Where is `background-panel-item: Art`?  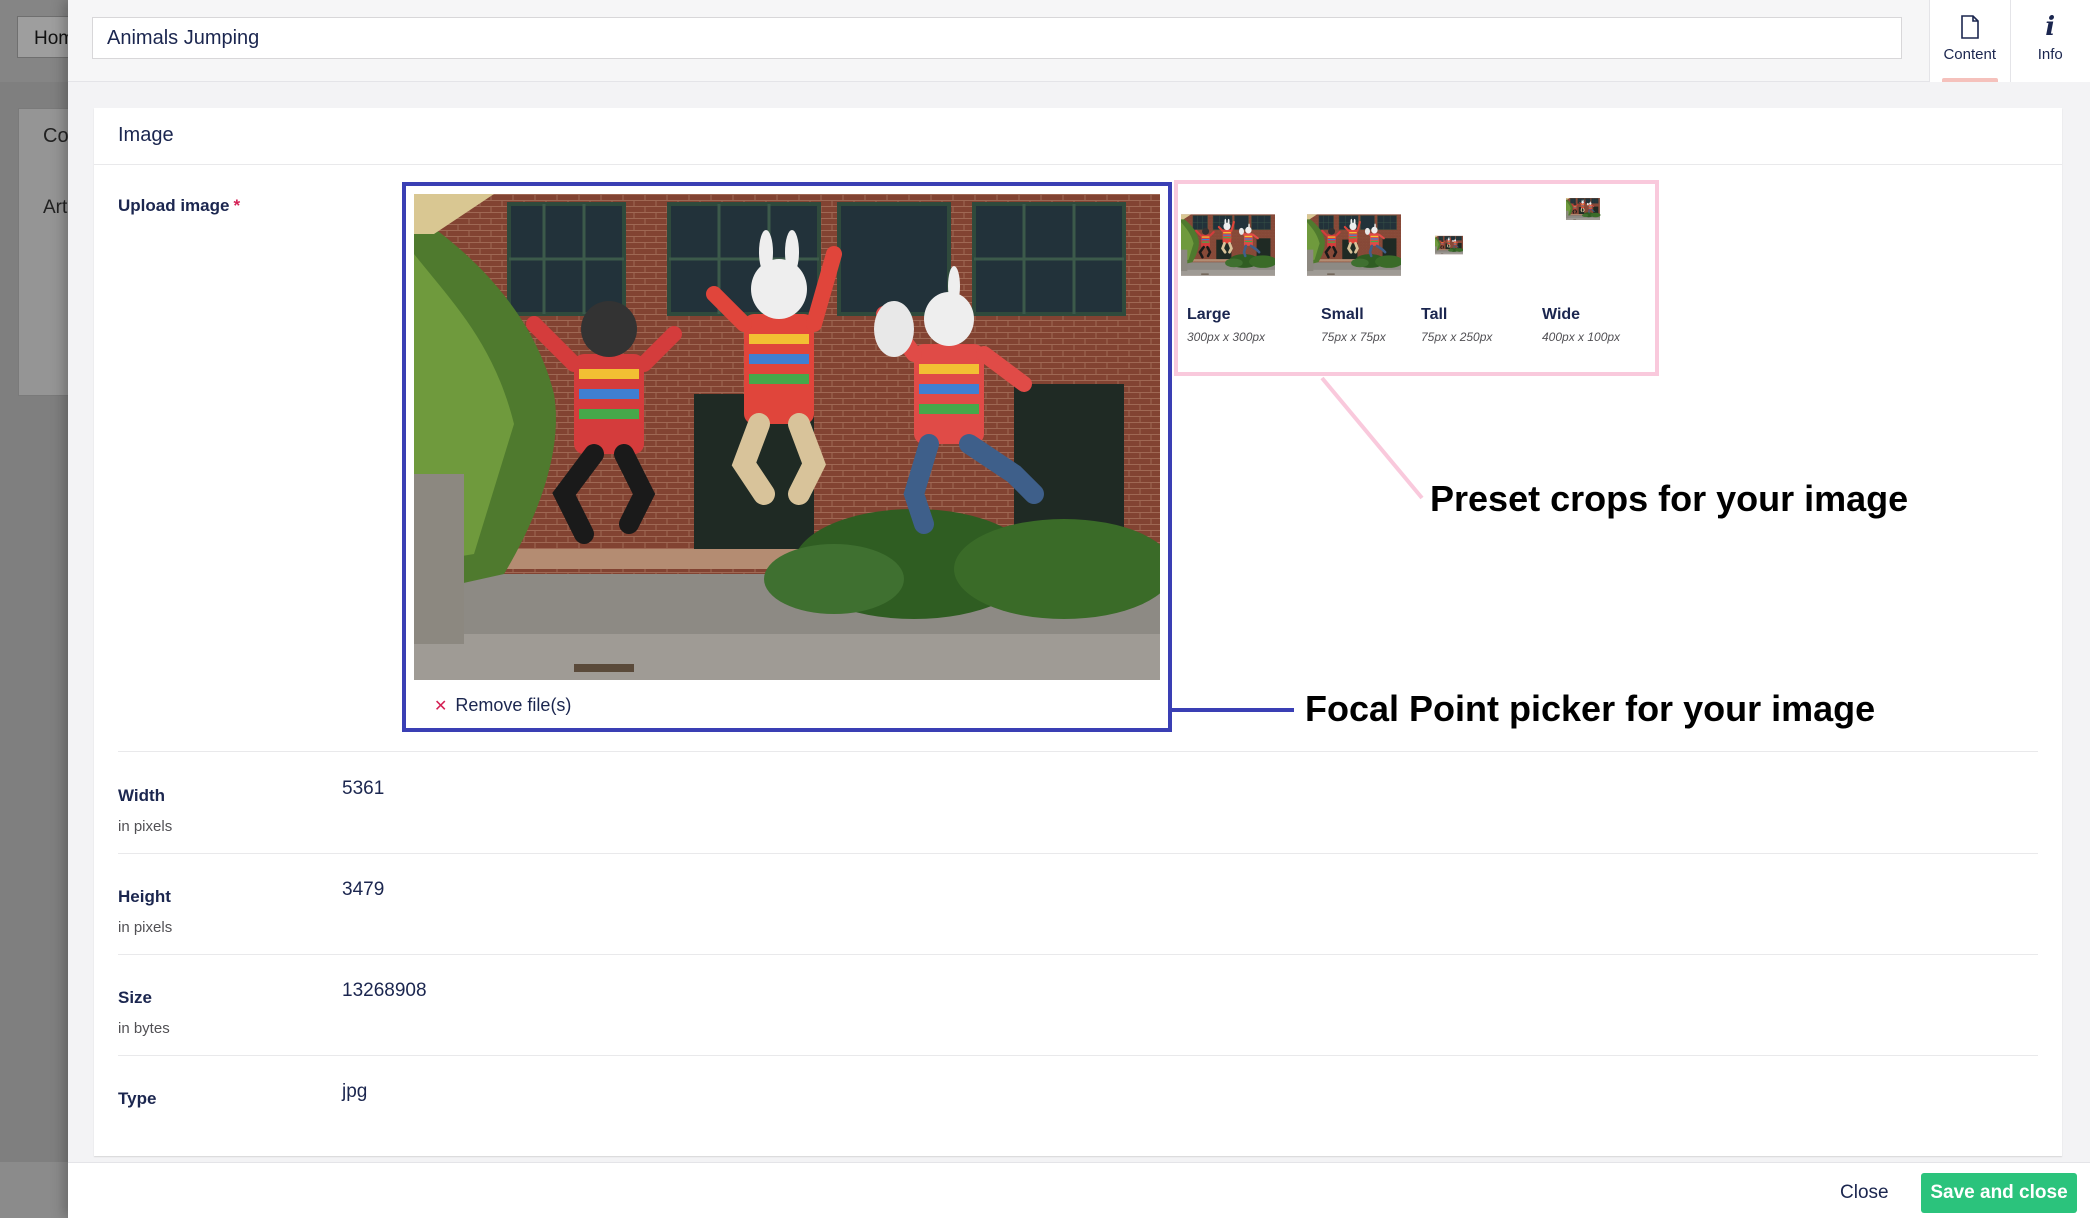
background-panel-item: Art is located at coordinates (55, 207).